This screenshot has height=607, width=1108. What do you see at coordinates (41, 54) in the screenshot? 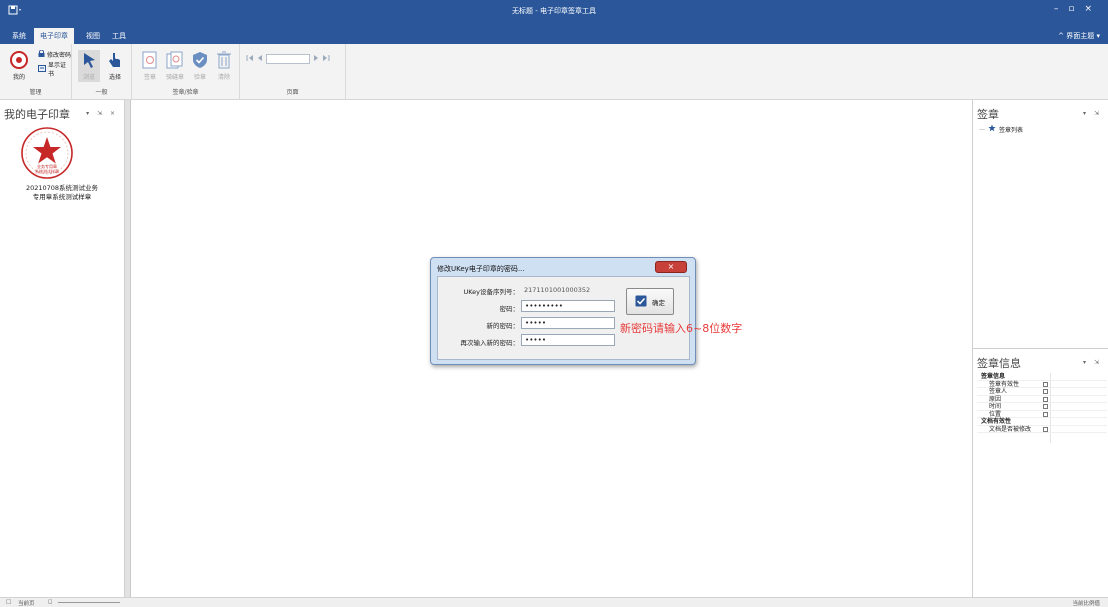
I see `lock-icon` at bounding box center [41, 54].